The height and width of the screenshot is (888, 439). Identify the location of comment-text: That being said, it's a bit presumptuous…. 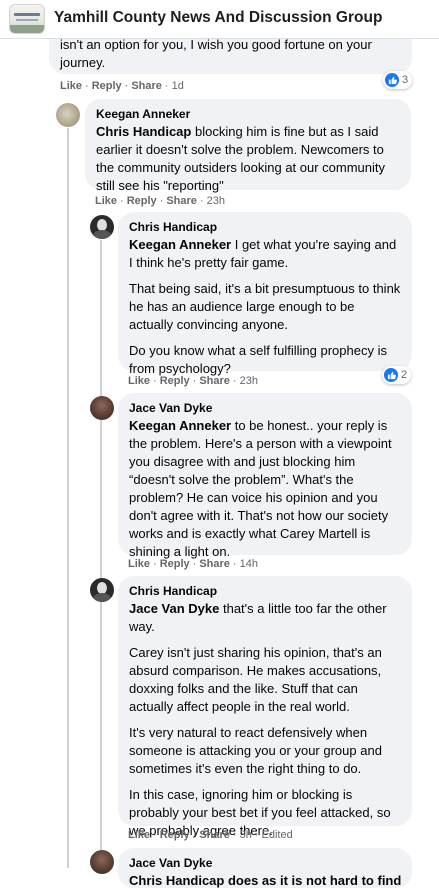
(265, 306).